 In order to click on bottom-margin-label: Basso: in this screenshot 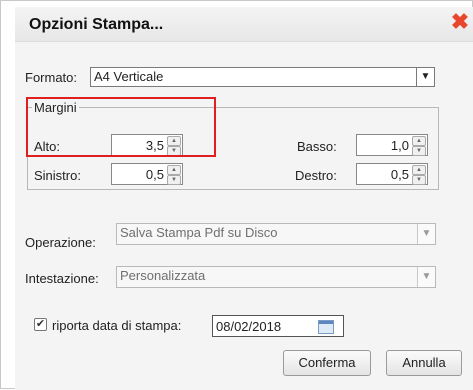, I will do `click(317, 146)`.